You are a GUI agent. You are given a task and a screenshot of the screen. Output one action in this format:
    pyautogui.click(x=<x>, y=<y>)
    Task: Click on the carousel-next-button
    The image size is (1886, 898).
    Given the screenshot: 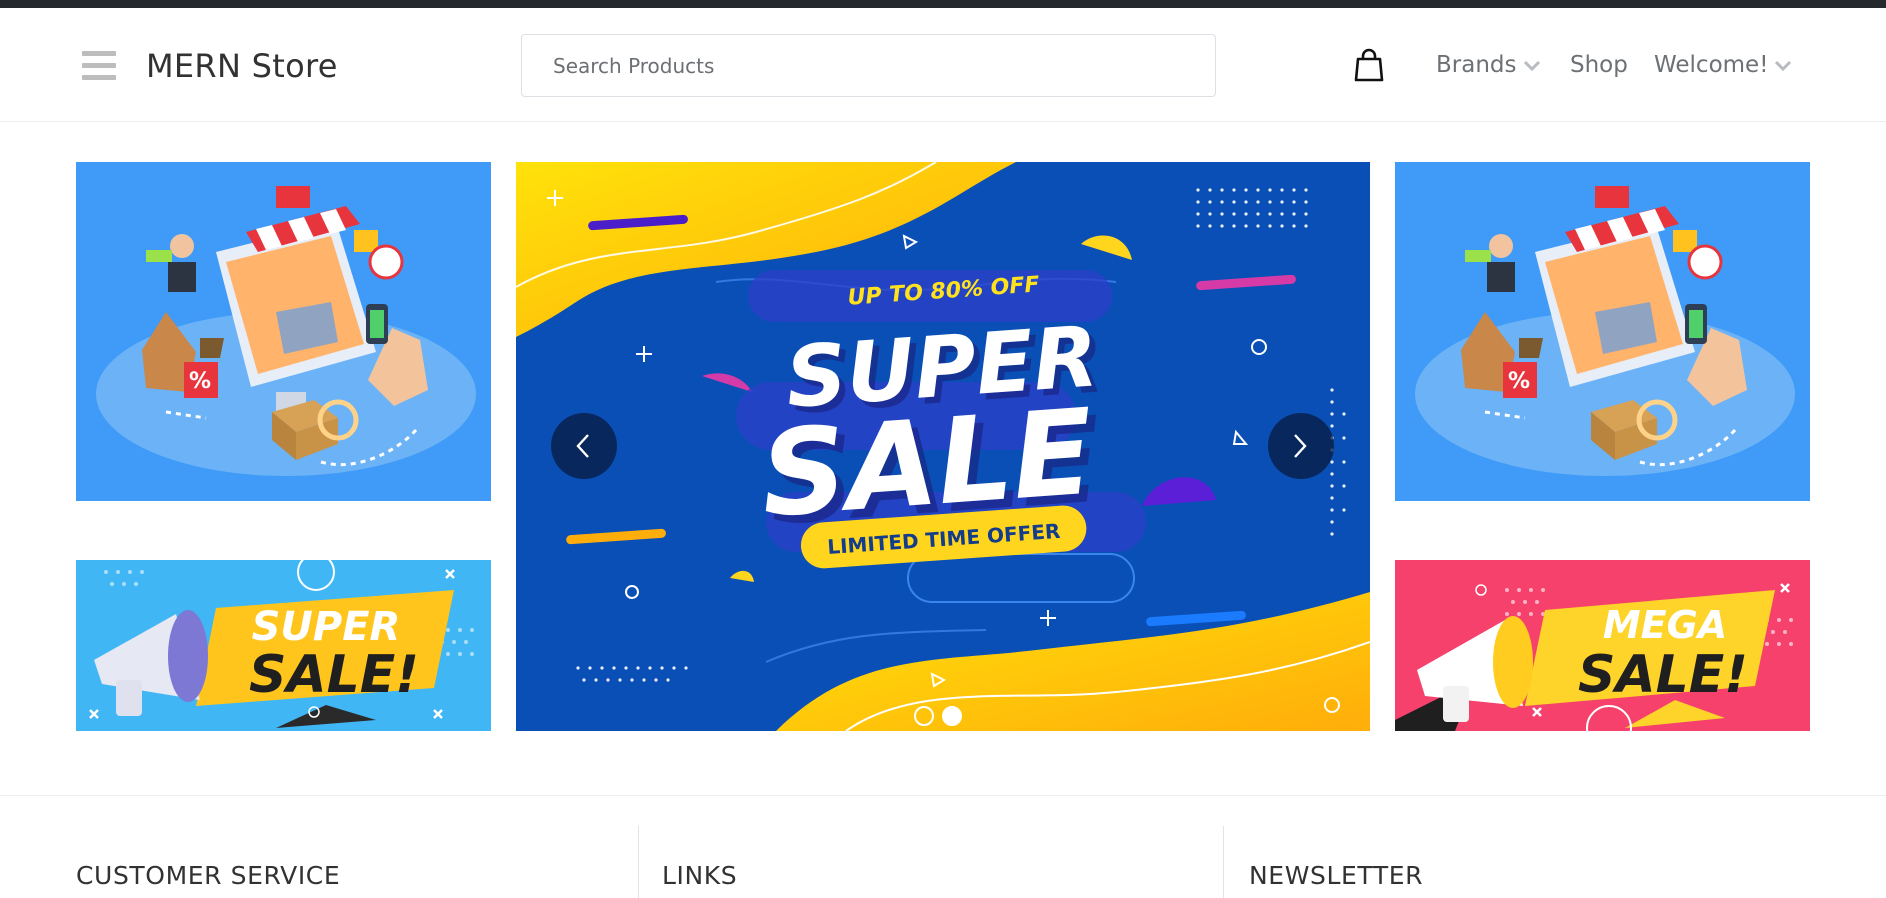 What is the action you would take?
    pyautogui.click(x=1301, y=446)
    